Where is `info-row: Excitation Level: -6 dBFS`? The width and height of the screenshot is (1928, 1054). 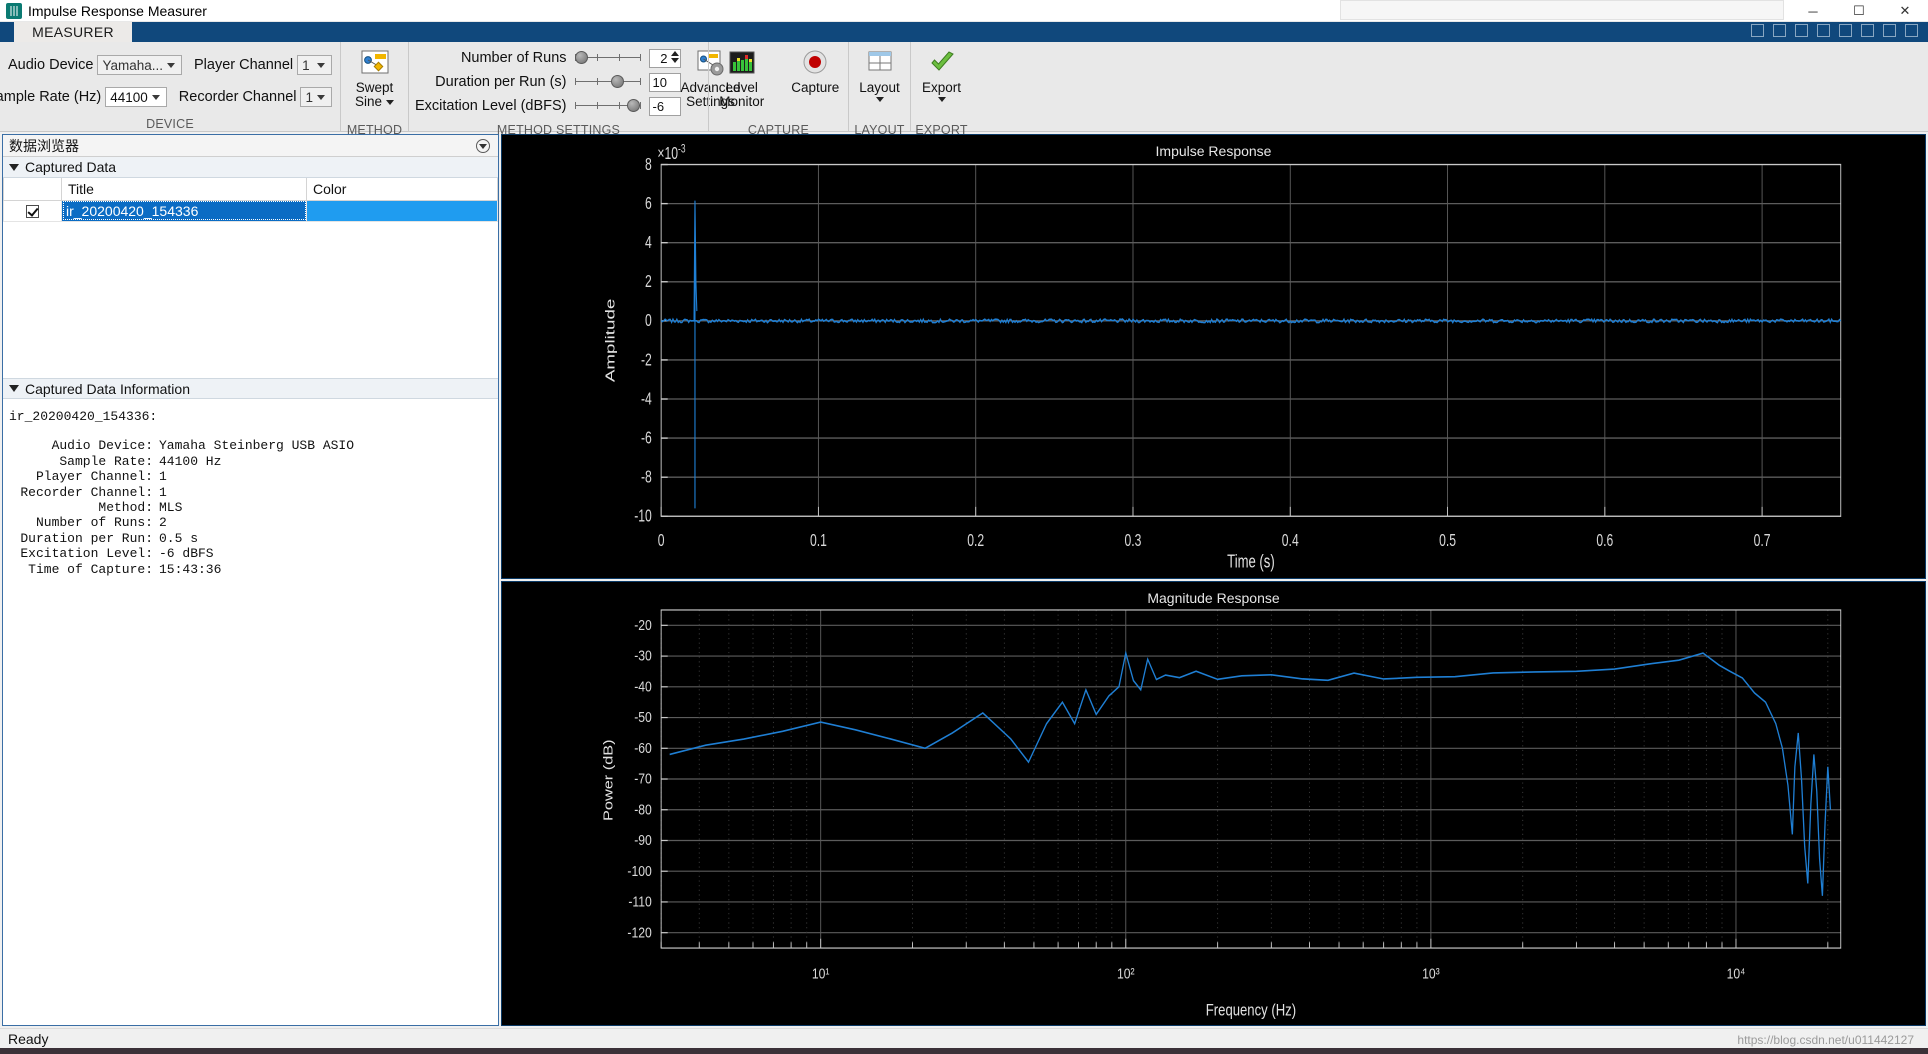
info-row: Excitation Level: -6 dBFS is located at coordinates (250, 553).